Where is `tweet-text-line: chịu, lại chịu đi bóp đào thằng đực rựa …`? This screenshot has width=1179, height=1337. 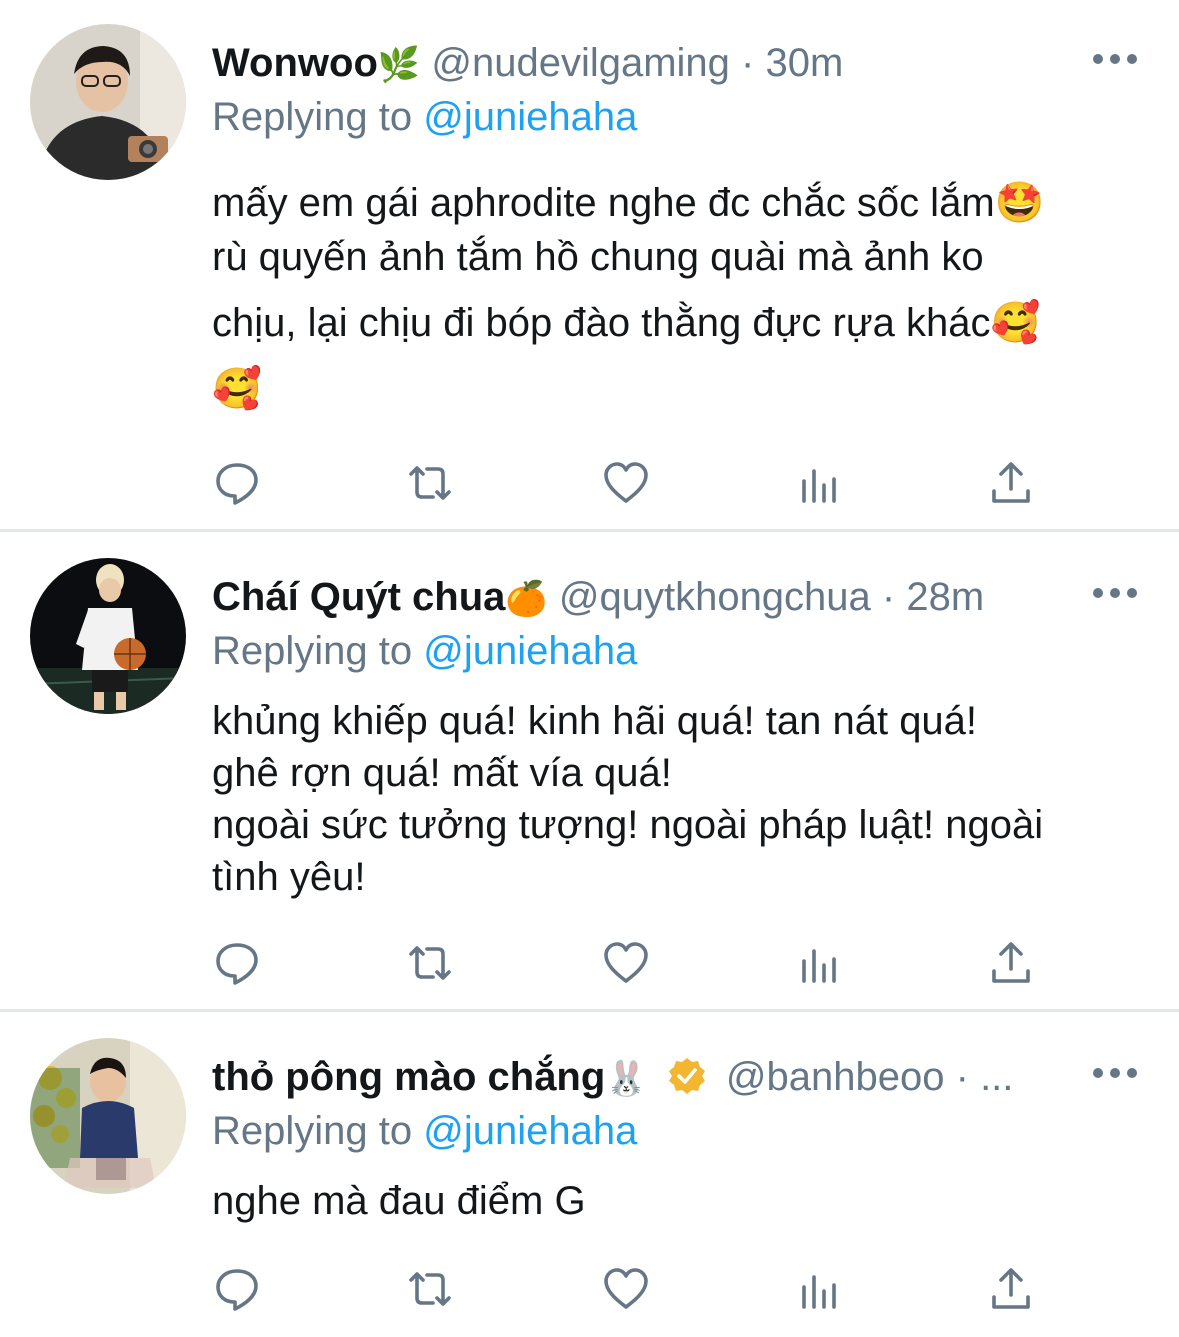 tweet-text-line: chịu, lại chịu đi bóp đào thằng đực rựa … is located at coordinates (626, 323).